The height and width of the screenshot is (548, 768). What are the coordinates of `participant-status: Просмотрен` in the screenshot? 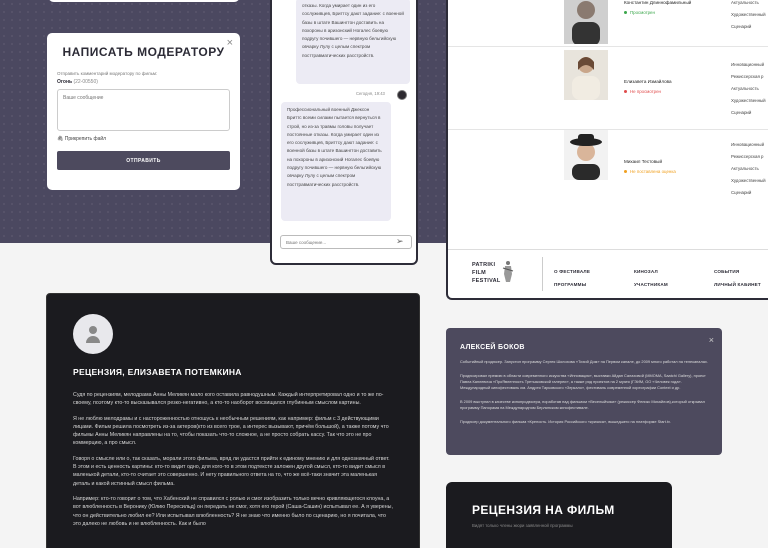 It's located at (639, 12).